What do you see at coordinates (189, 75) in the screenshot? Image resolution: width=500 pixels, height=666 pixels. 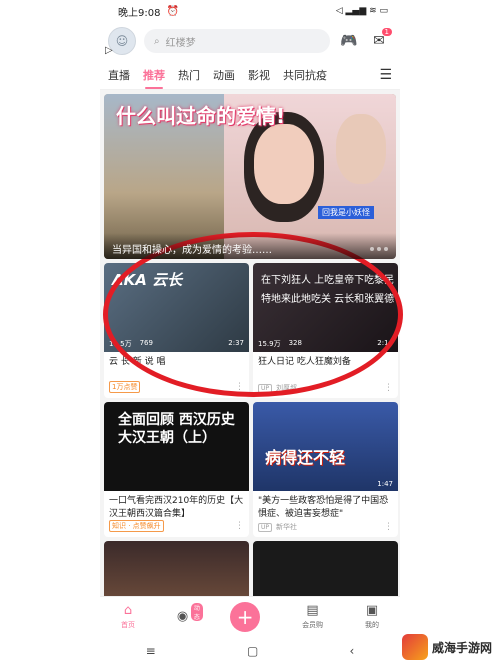 I see `tab-hot: 热门` at bounding box center [189, 75].